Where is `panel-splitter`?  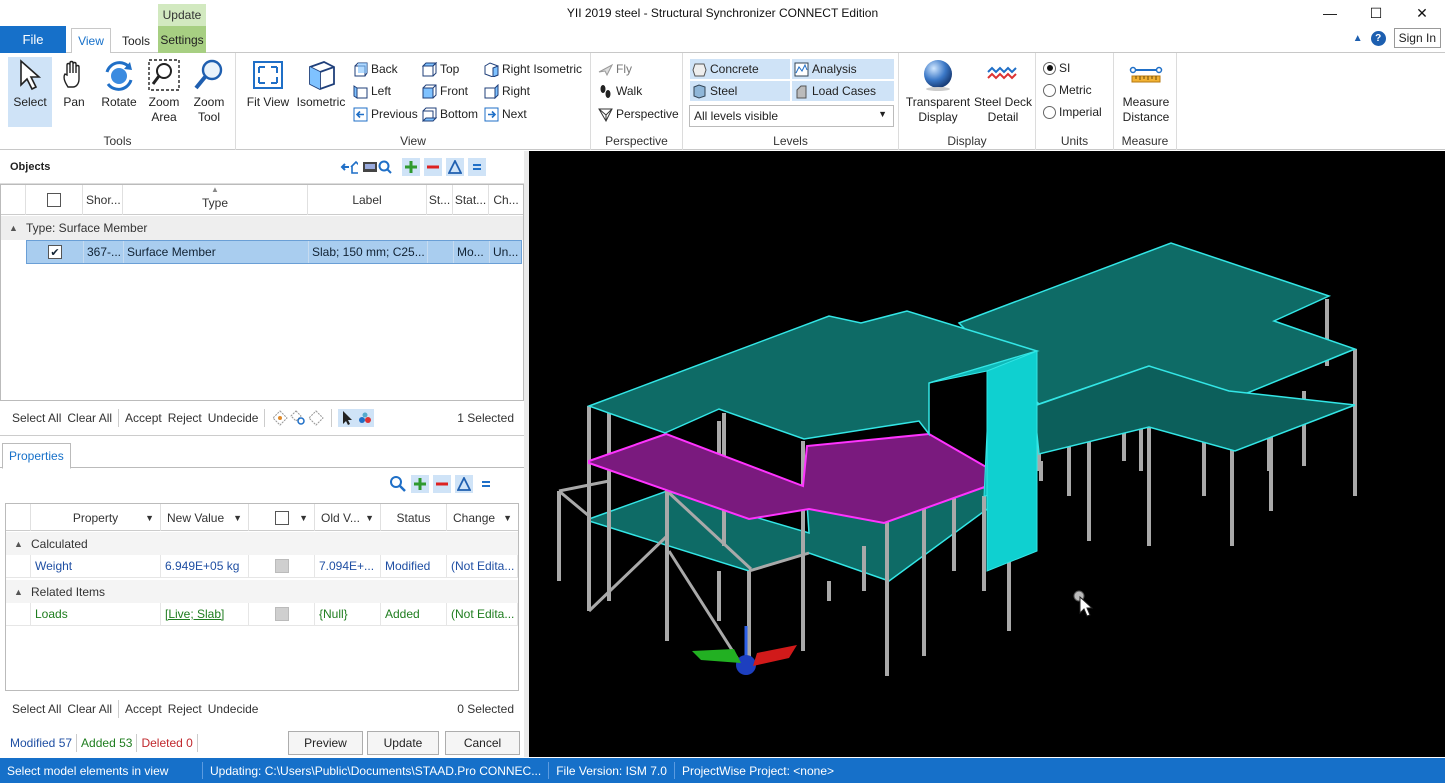
panel-splitter is located at coordinates (262, 437).